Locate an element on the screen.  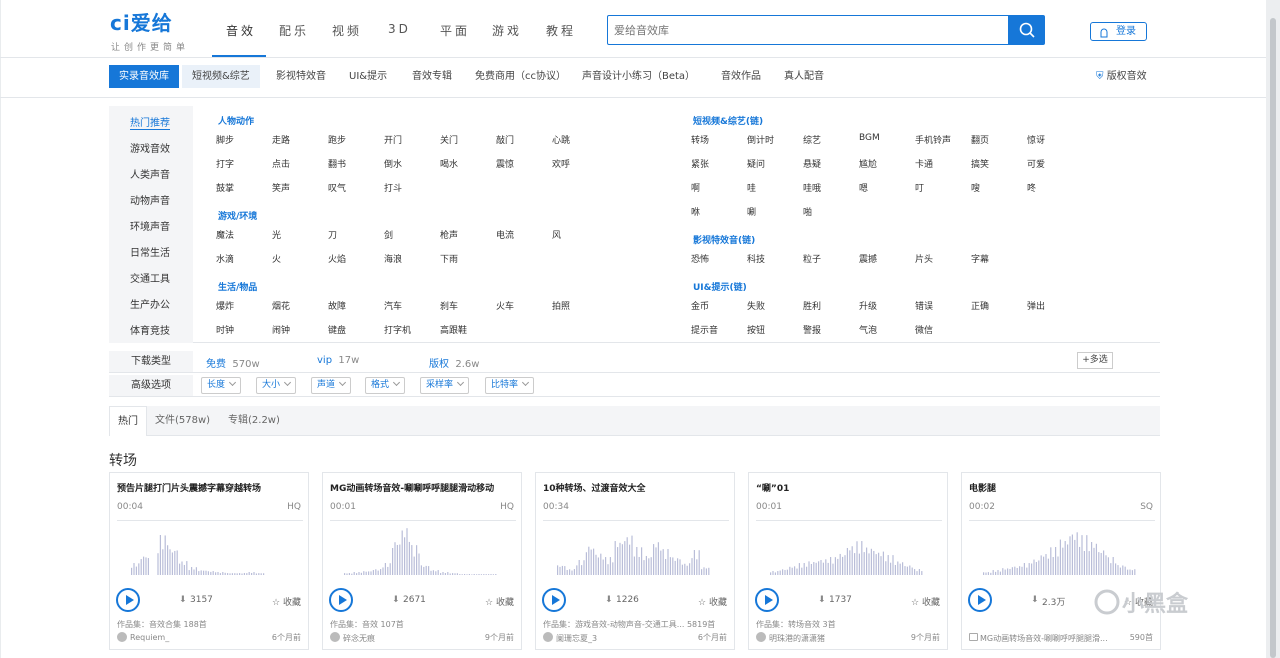
scrollbar-thumb is located at coordinates (1273, 338).